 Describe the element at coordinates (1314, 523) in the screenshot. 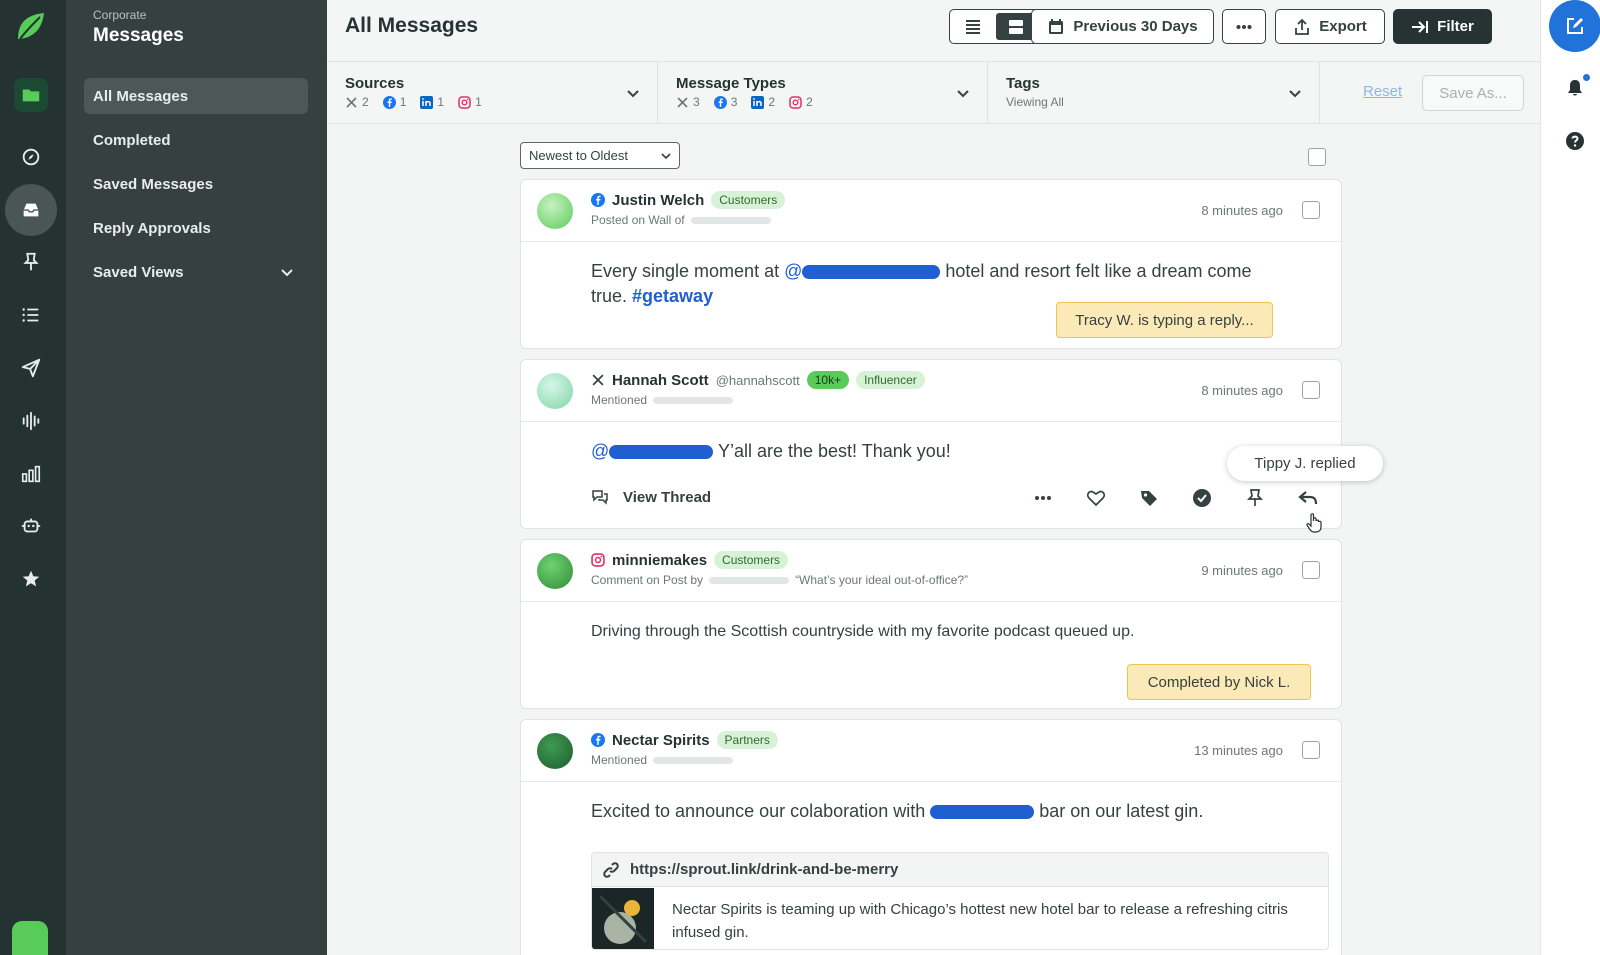

I see `hand-cursor-icon` at that location.